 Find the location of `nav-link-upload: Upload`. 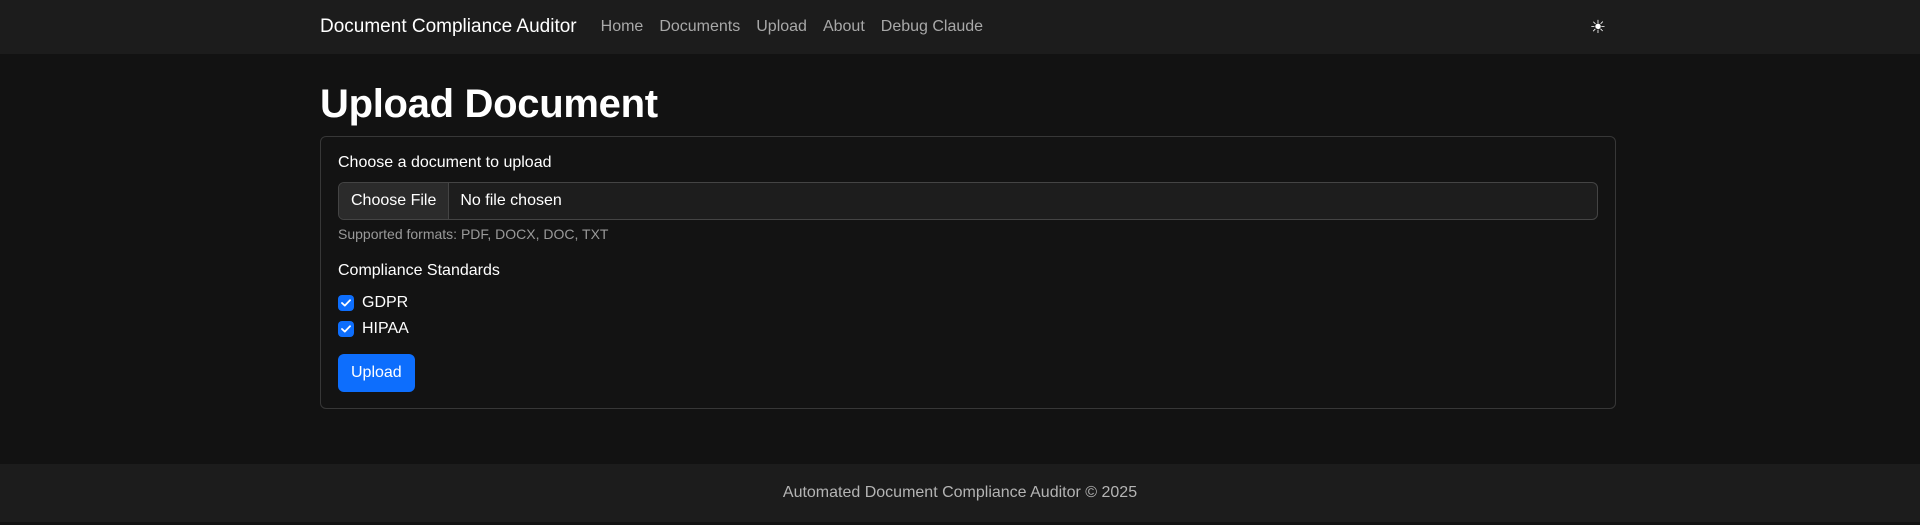

nav-link-upload: Upload is located at coordinates (781, 27).